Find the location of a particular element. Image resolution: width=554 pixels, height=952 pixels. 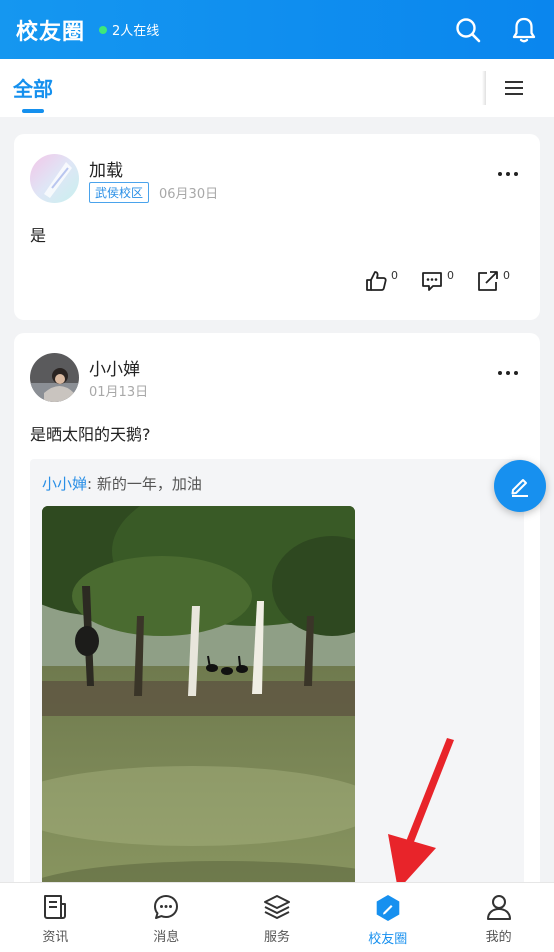

share-button: 0 is located at coordinates (493, 281).